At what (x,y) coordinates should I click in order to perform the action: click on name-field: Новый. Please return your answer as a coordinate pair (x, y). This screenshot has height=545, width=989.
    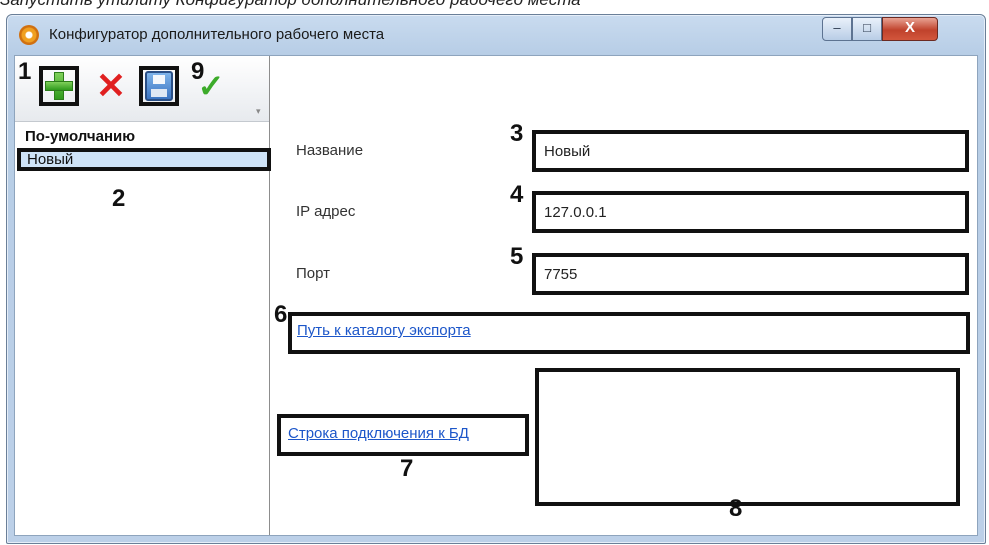
    Looking at the image, I should click on (750, 151).